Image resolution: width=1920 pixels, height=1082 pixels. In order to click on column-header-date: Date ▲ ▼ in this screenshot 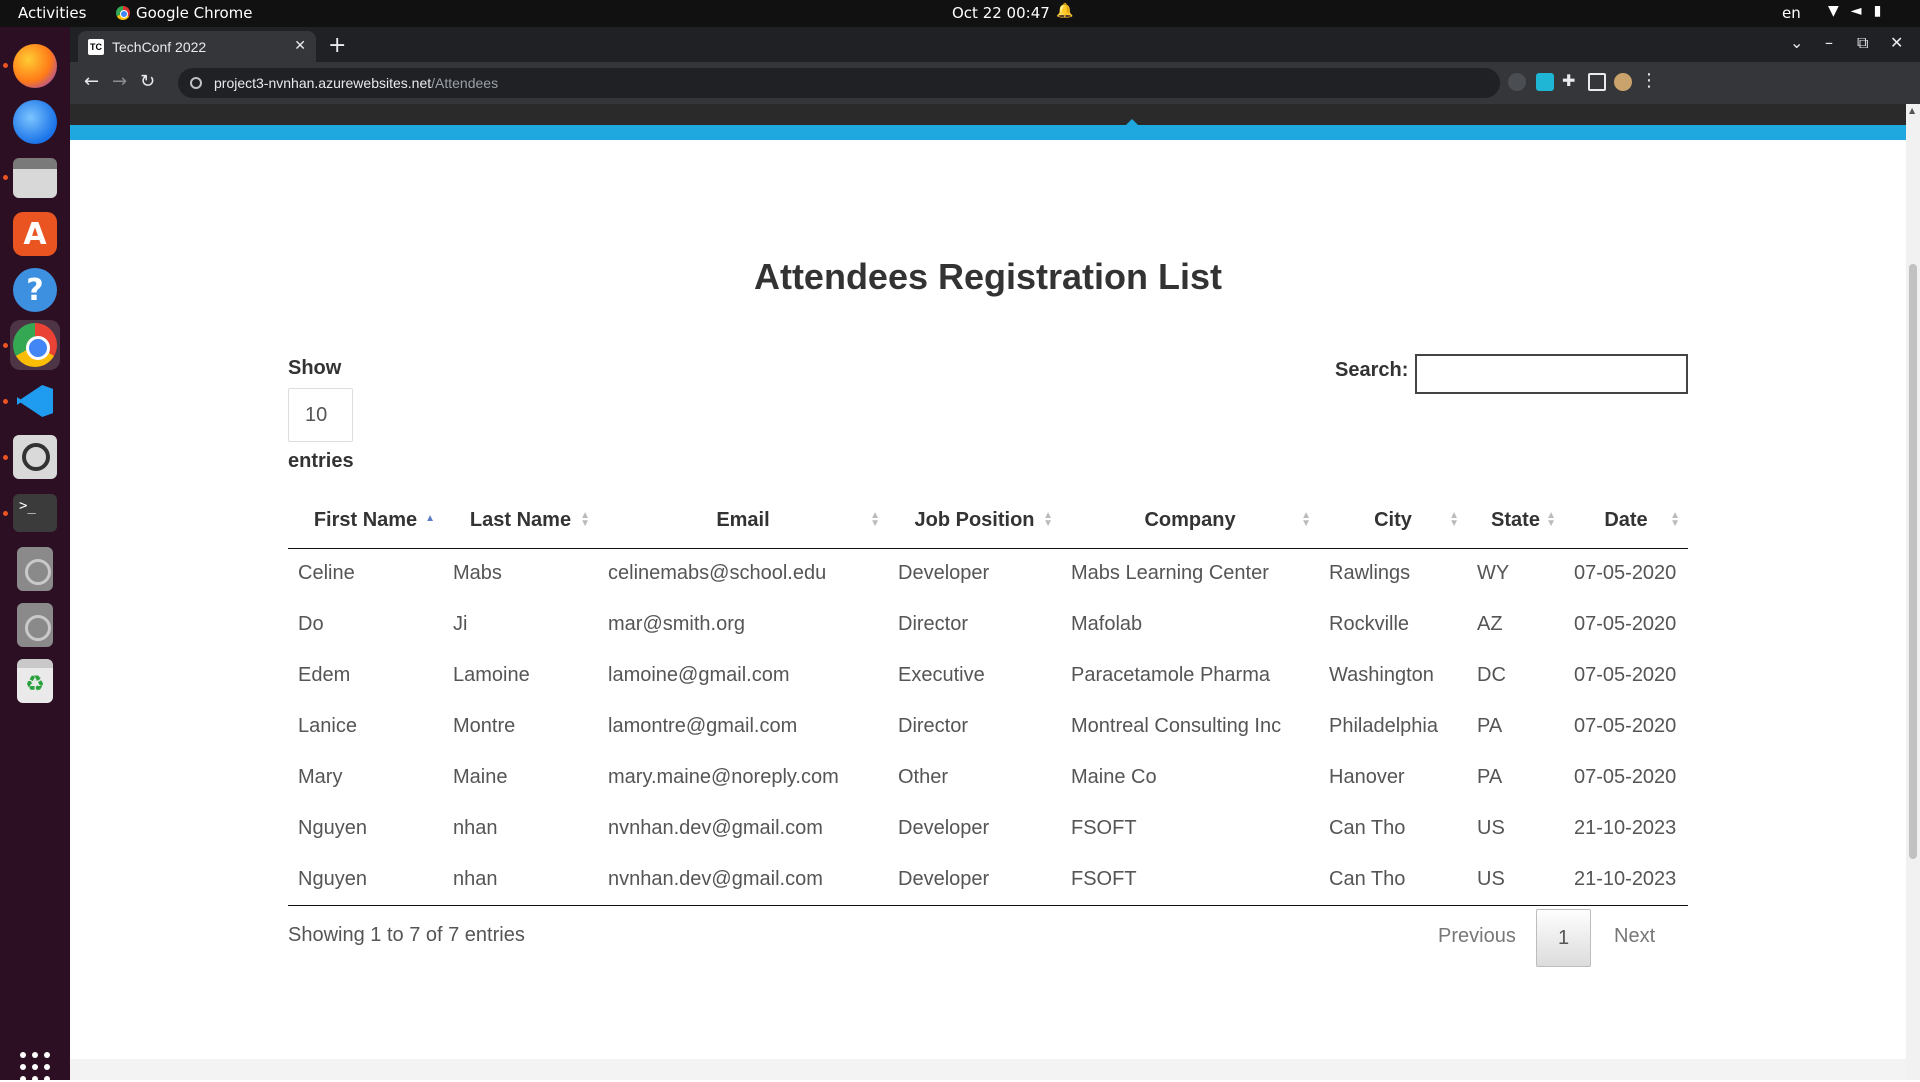, I will do `click(1626, 521)`.